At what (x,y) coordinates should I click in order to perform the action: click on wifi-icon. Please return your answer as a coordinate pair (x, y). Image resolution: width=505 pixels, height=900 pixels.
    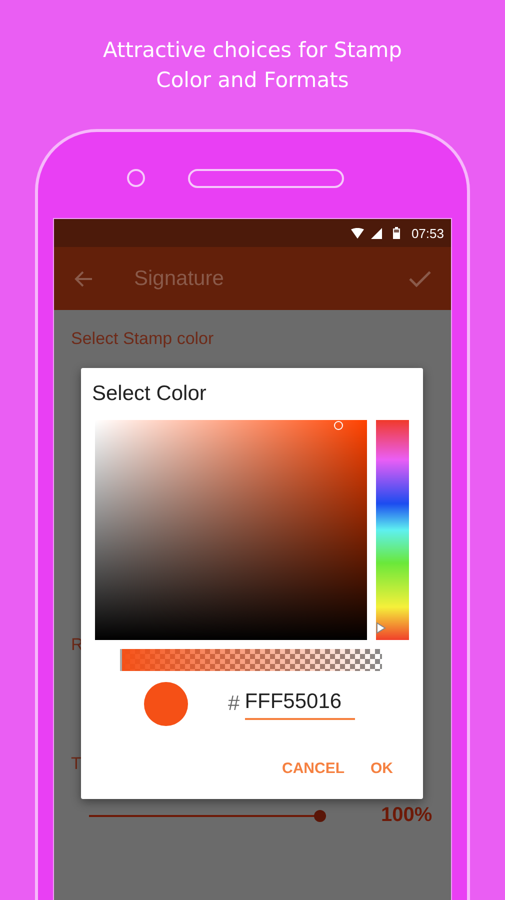
    Looking at the image, I should click on (357, 233).